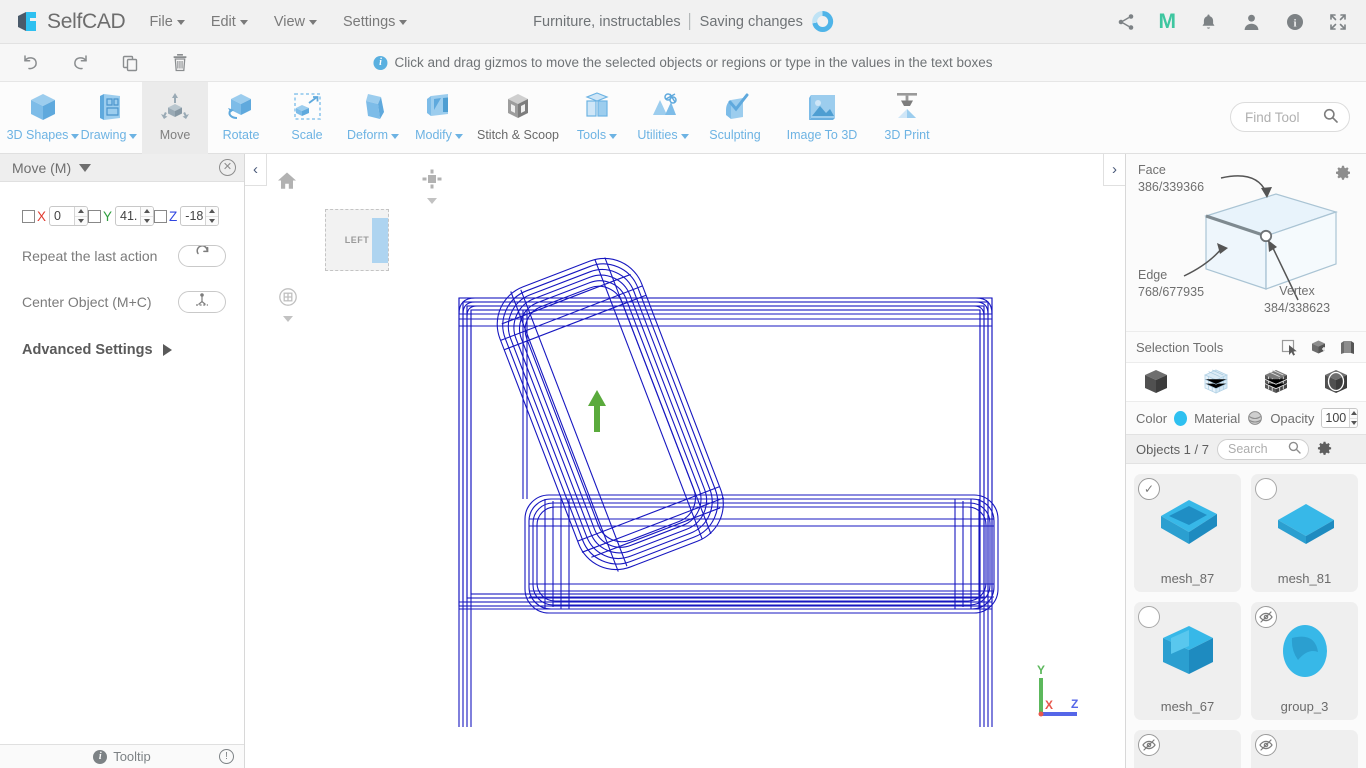 The width and height of the screenshot is (1366, 768). I want to click on brand: SelfCAD, so click(63, 22).